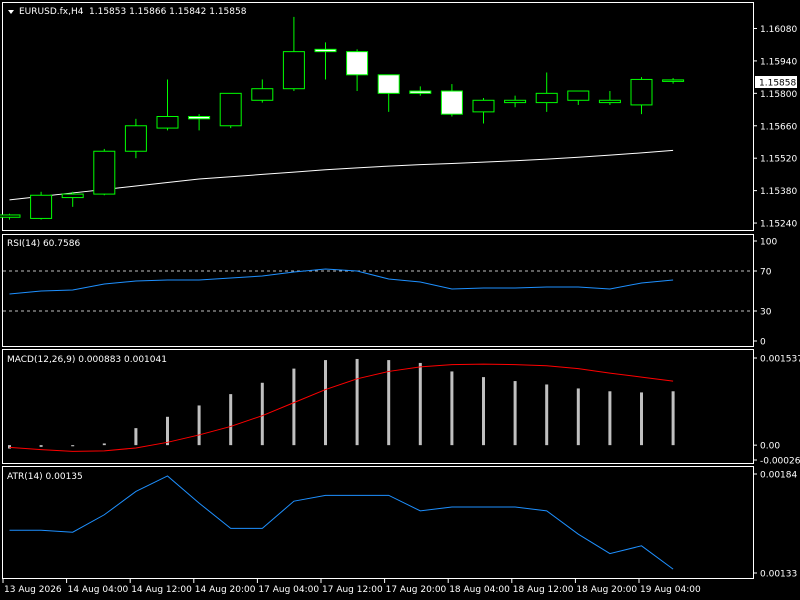  What do you see at coordinates (670, 590) in the screenshot?
I see `time-tick-label: 19 Aug 04:00` at bounding box center [670, 590].